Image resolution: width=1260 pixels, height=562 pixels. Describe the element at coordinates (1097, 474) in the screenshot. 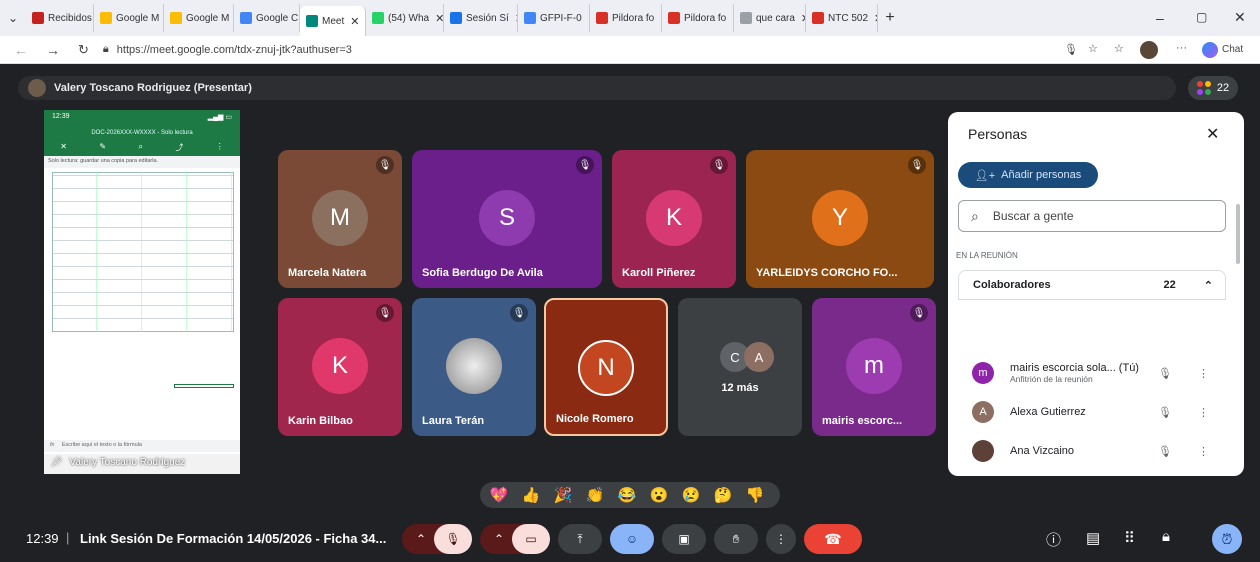

I see `person-row: ANGIE PAOLA BOCANE...🎙︎⋮` at that location.